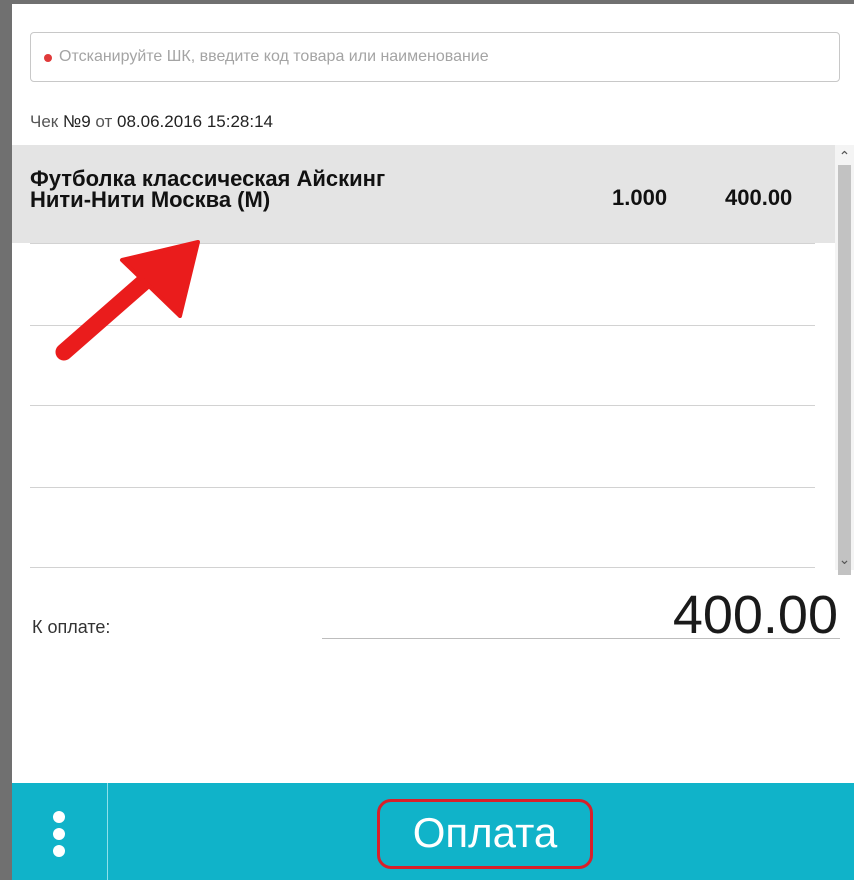 The width and height of the screenshot is (854, 880). Describe the element at coordinates (104, 121) in the screenshot. I see `receipt-date-prefix: от` at that location.